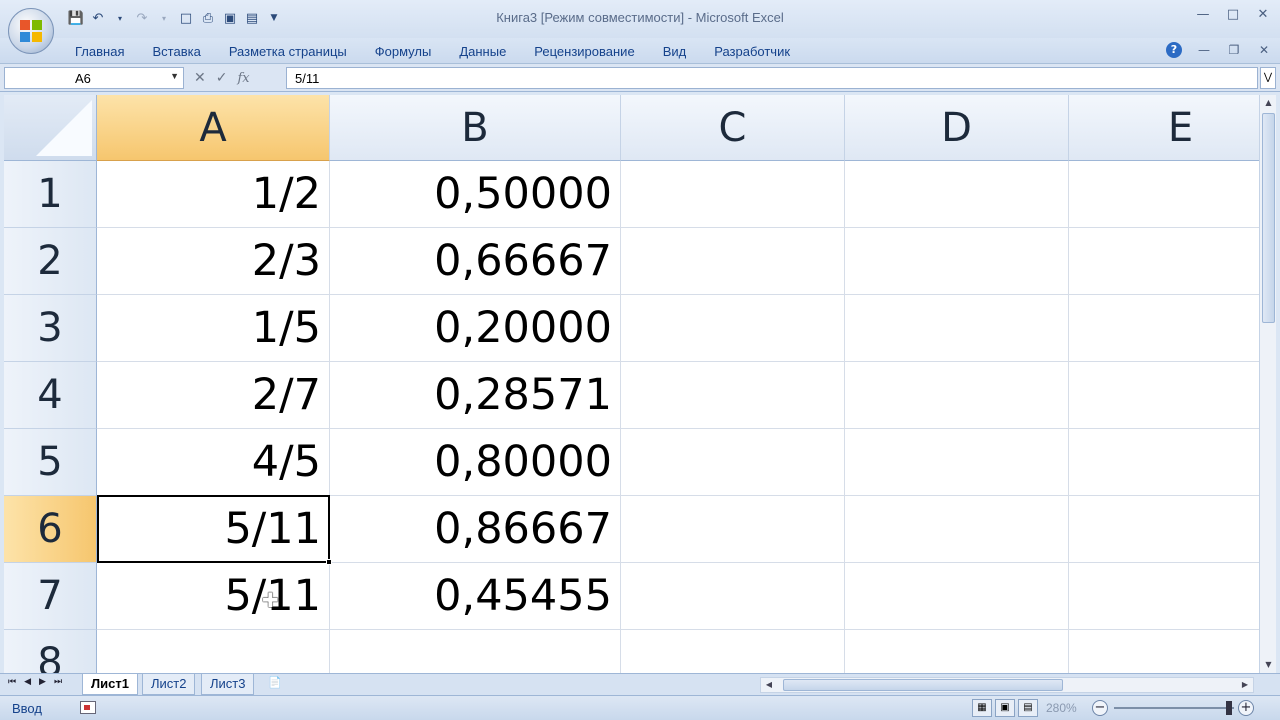 The height and width of the screenshot is (720, 1280). I want to click on row-header-1: 1, so click(50, 194).